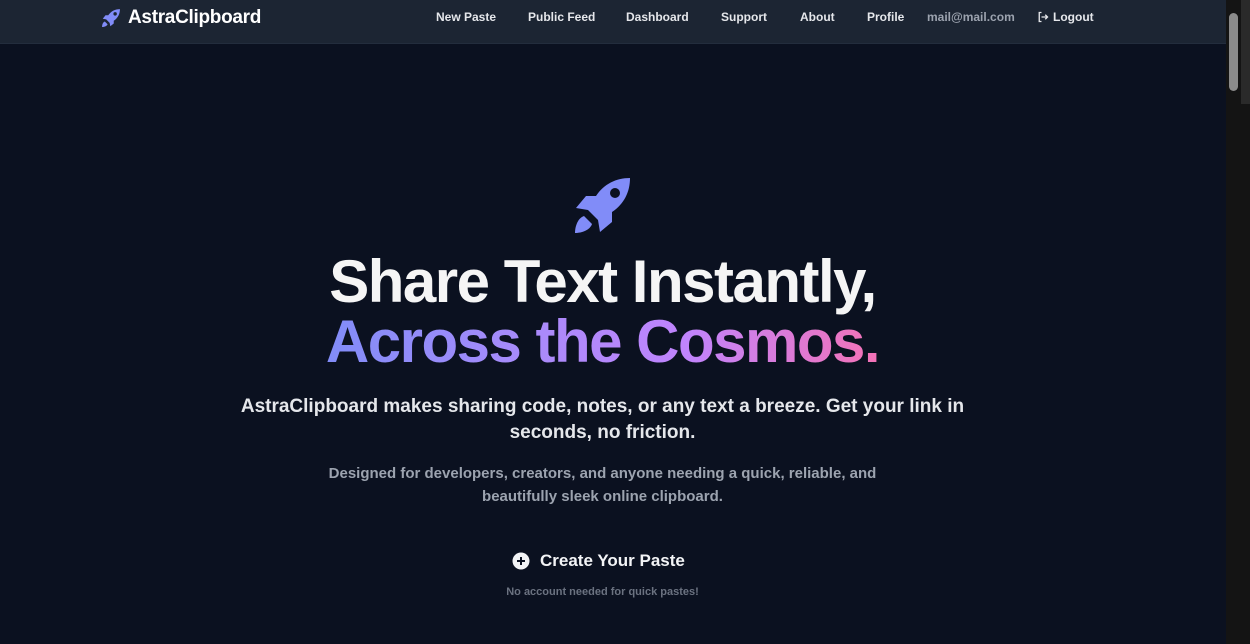  Describe the element at coordinates (1238, 322) in the screenshot. I see `page-scrollbar` at that location.